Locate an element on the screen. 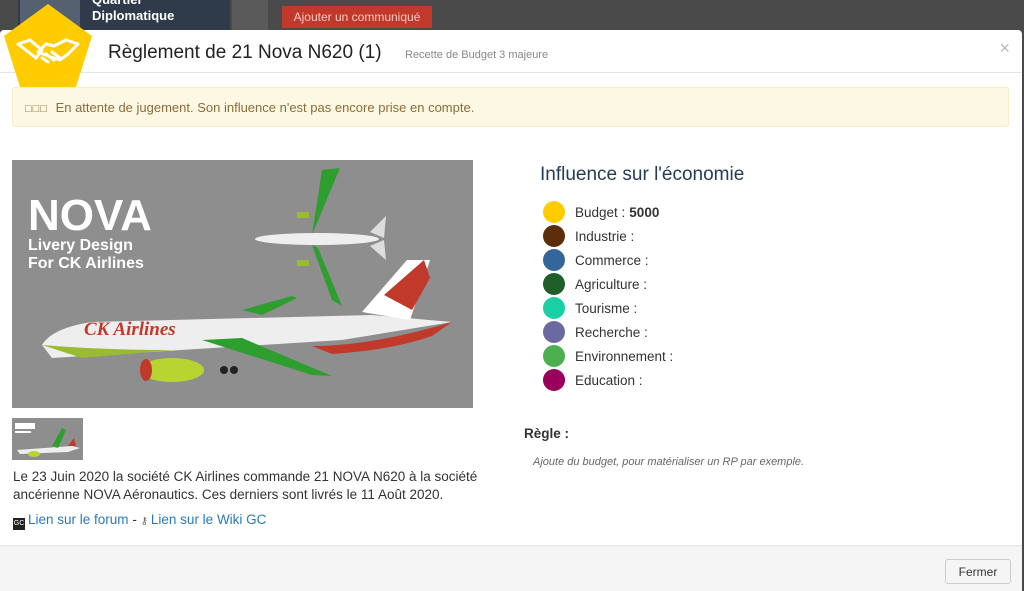  influence-row: Tourisme : is located at coordinates (608, 308).